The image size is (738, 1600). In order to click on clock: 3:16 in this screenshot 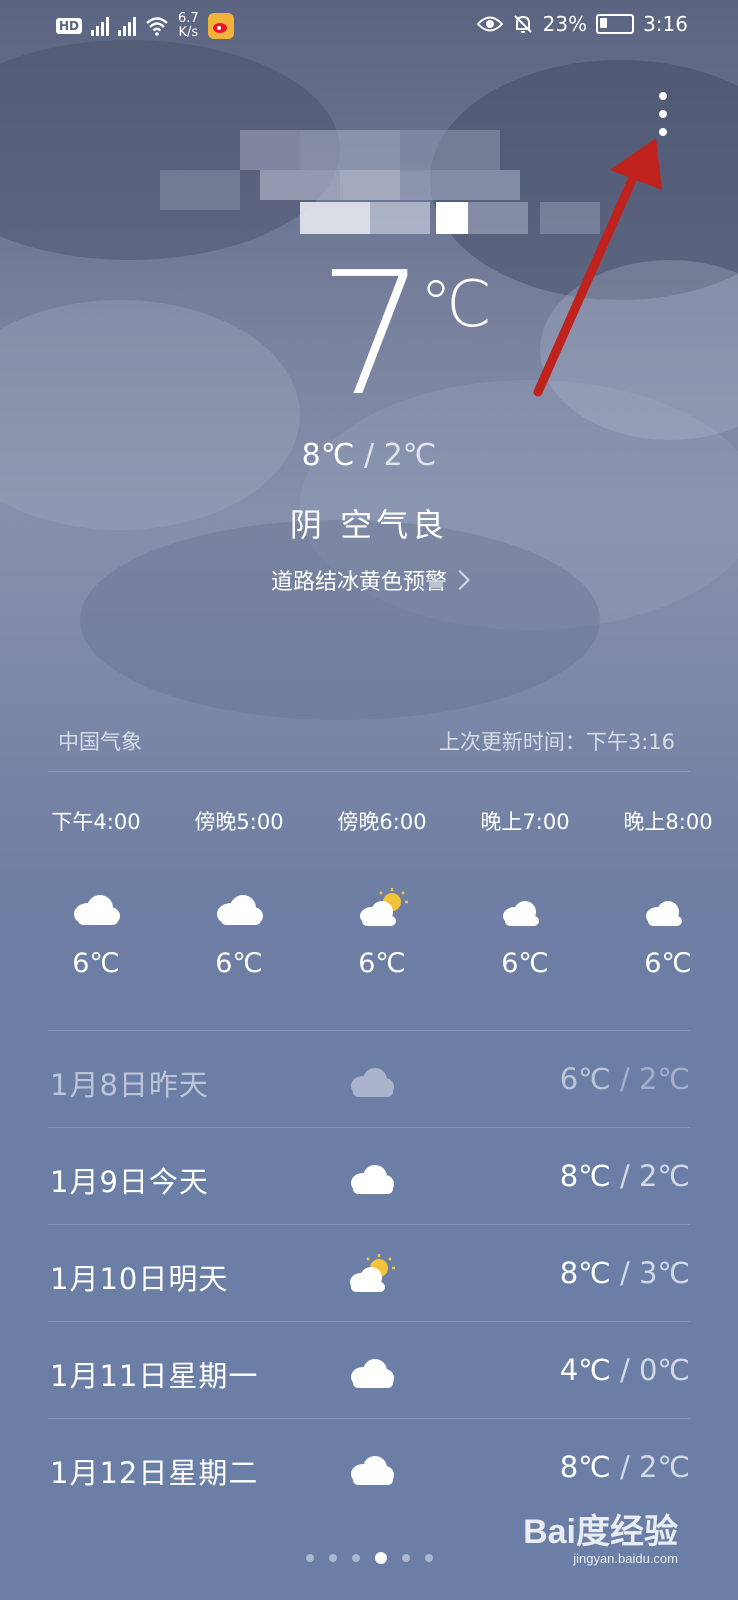, I will do `click(665, 24)`.